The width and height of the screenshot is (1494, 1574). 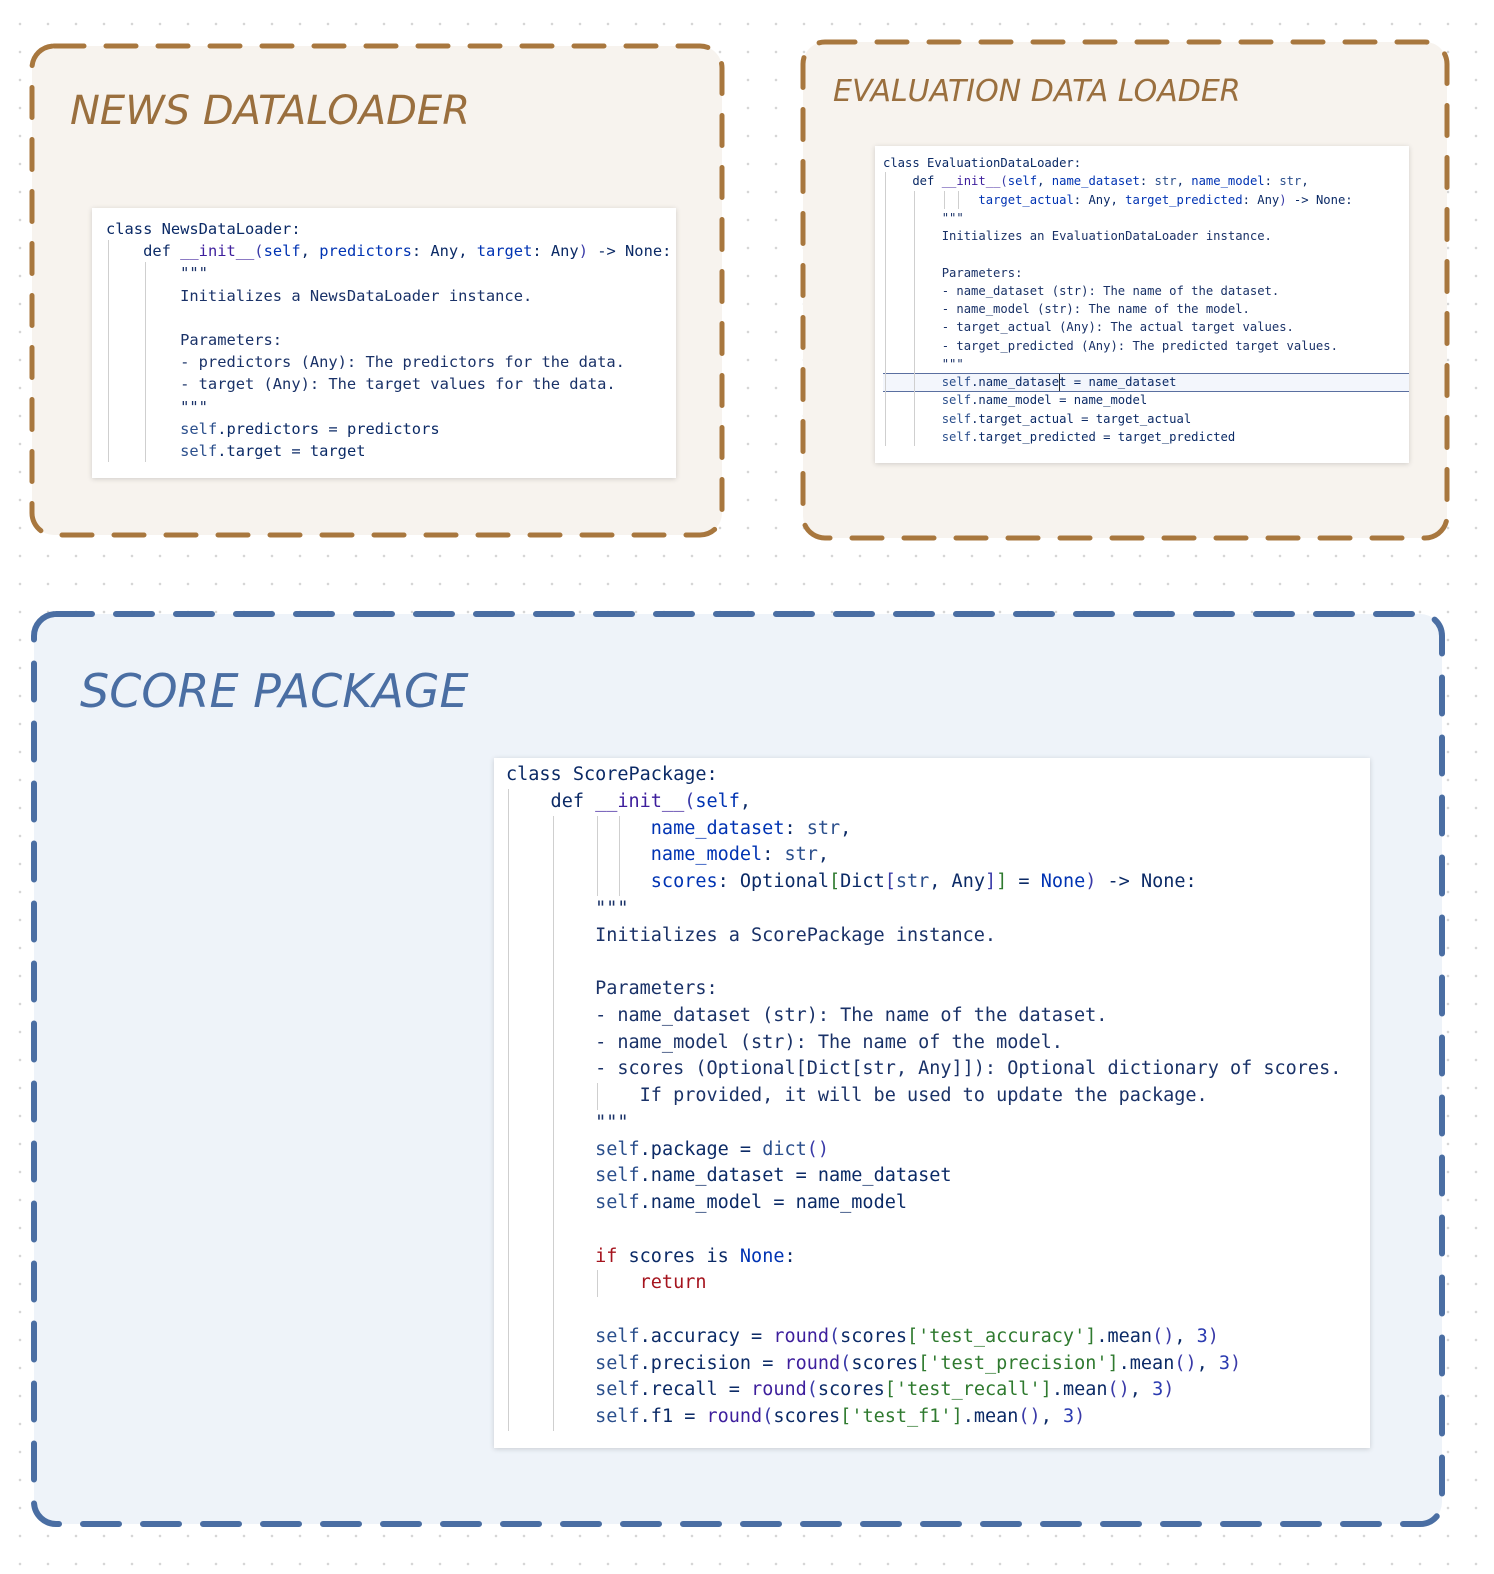 What do you see at coordinates (662, 1256) in the screenshot?
I see `code-token: scores` at bounding box center [662, 1256].